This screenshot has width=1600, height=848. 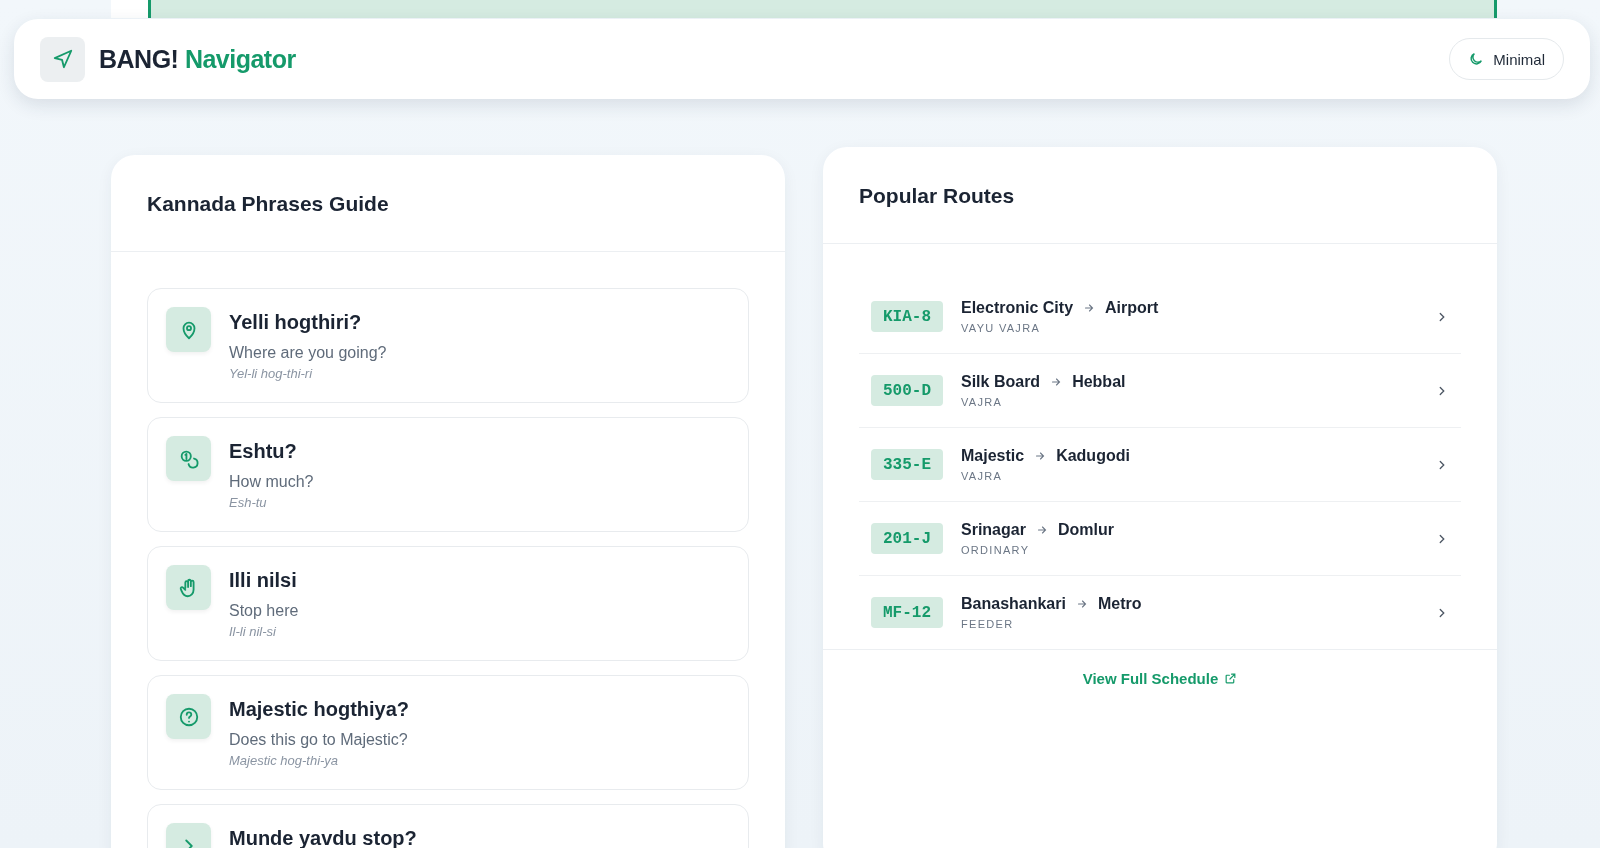 What do you see at coordinates (1017, 308) in the screenshot?
I see `origin-stop: Electronic City` at bounding box center [1017, 308].